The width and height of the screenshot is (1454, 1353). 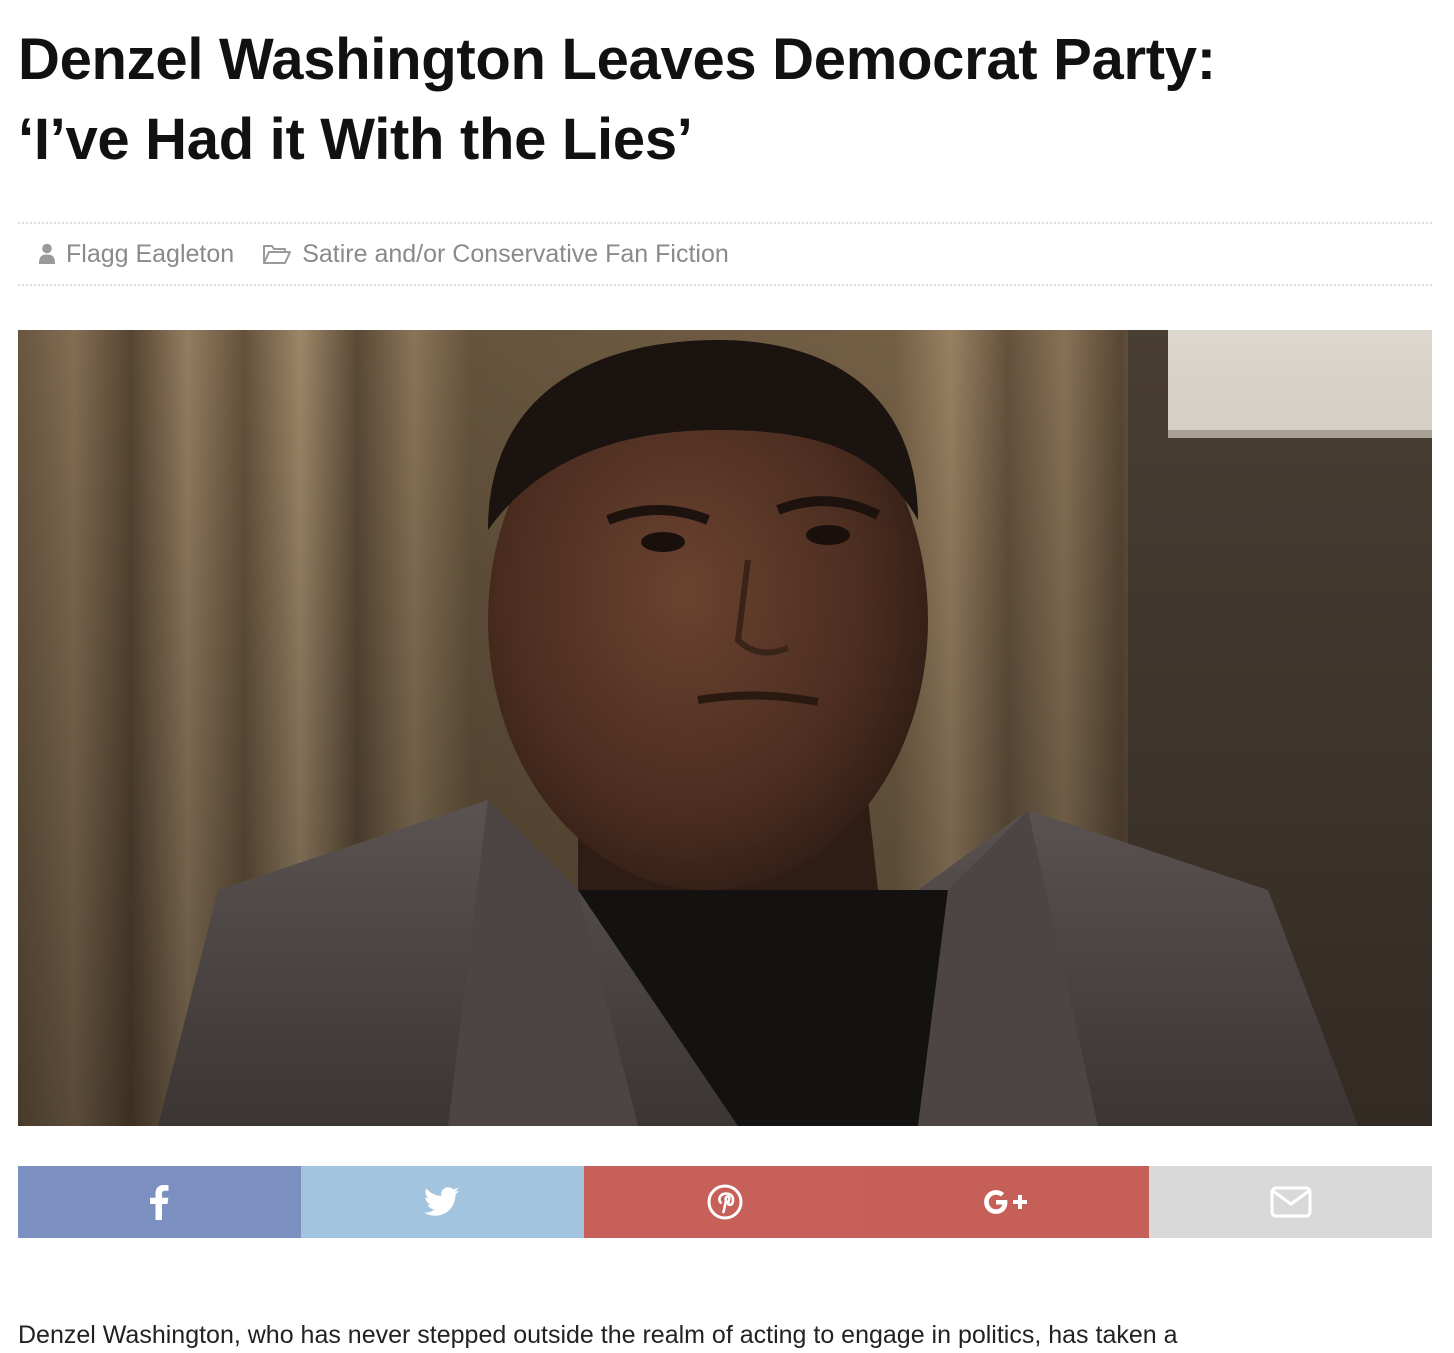 What do you see at coordinates (277, 254) in the screenshot?
I see `folder-open-icon` at bounding box center [277, 254].